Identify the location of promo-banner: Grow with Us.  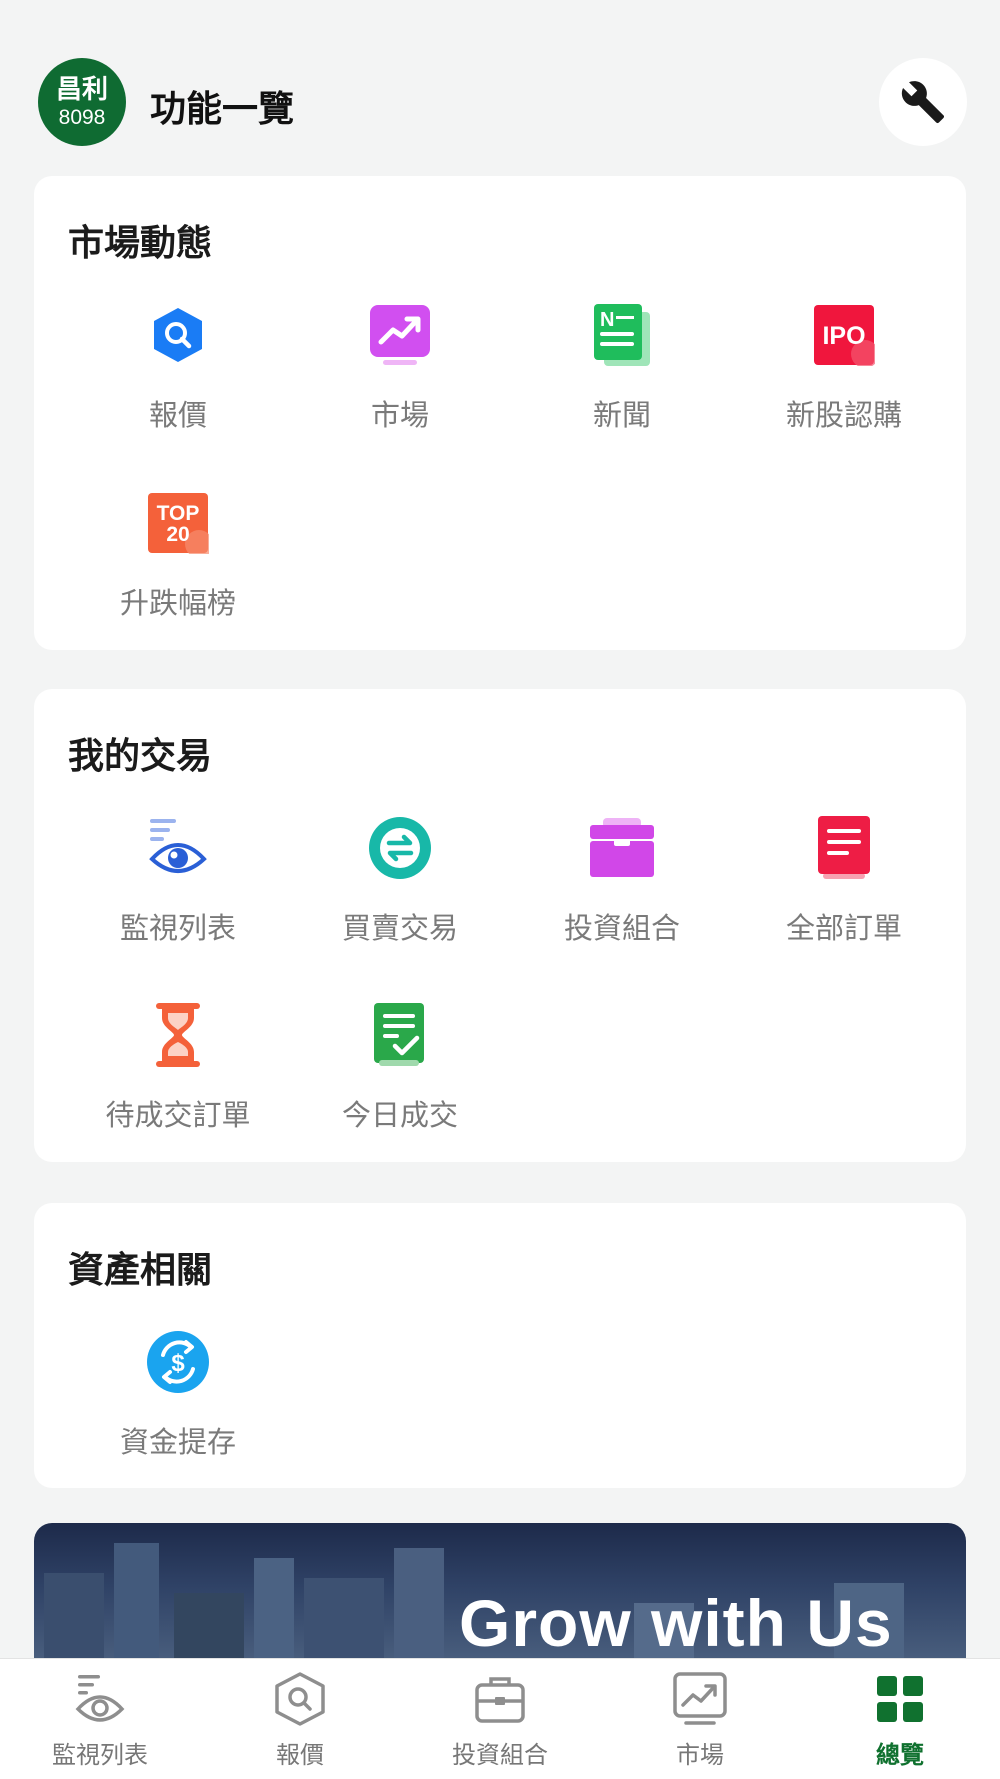
(500, 1593).